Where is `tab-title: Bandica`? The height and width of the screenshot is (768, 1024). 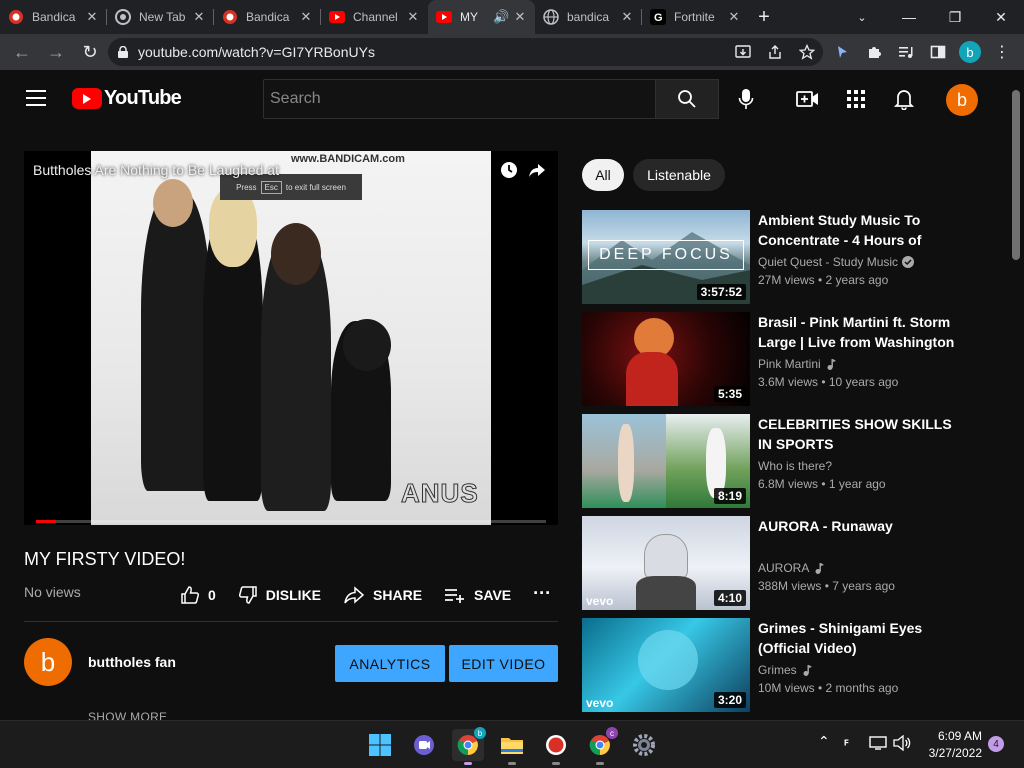 tab-title: Bandica is located at coordinates (54, 17).